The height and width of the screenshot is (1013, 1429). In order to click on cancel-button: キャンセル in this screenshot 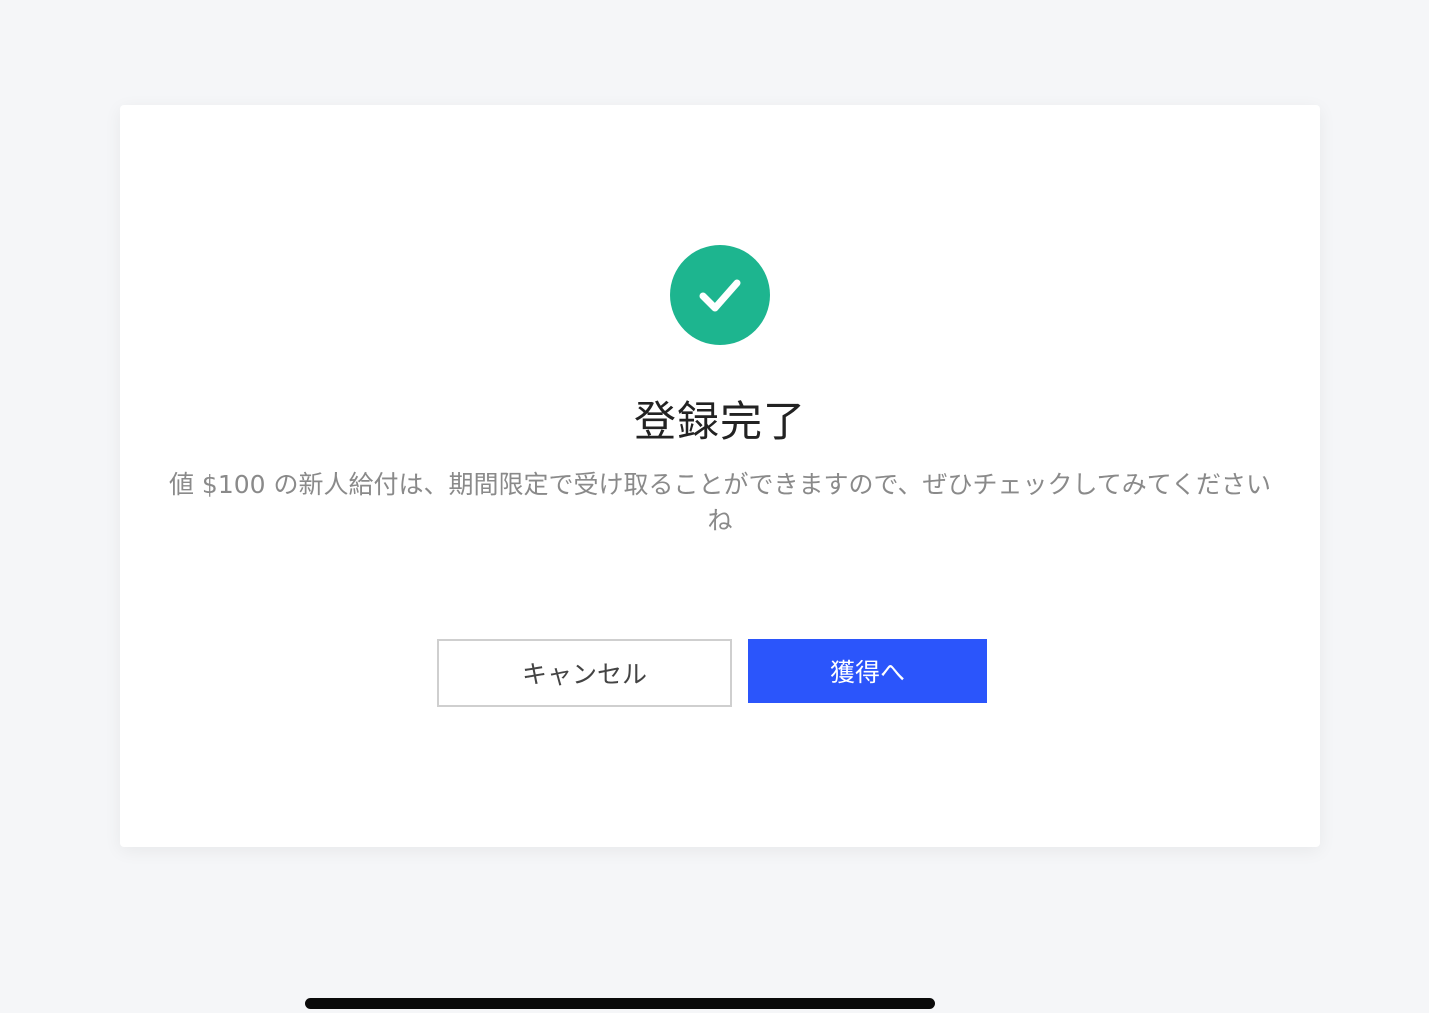, I will do `click(584, 673)`.